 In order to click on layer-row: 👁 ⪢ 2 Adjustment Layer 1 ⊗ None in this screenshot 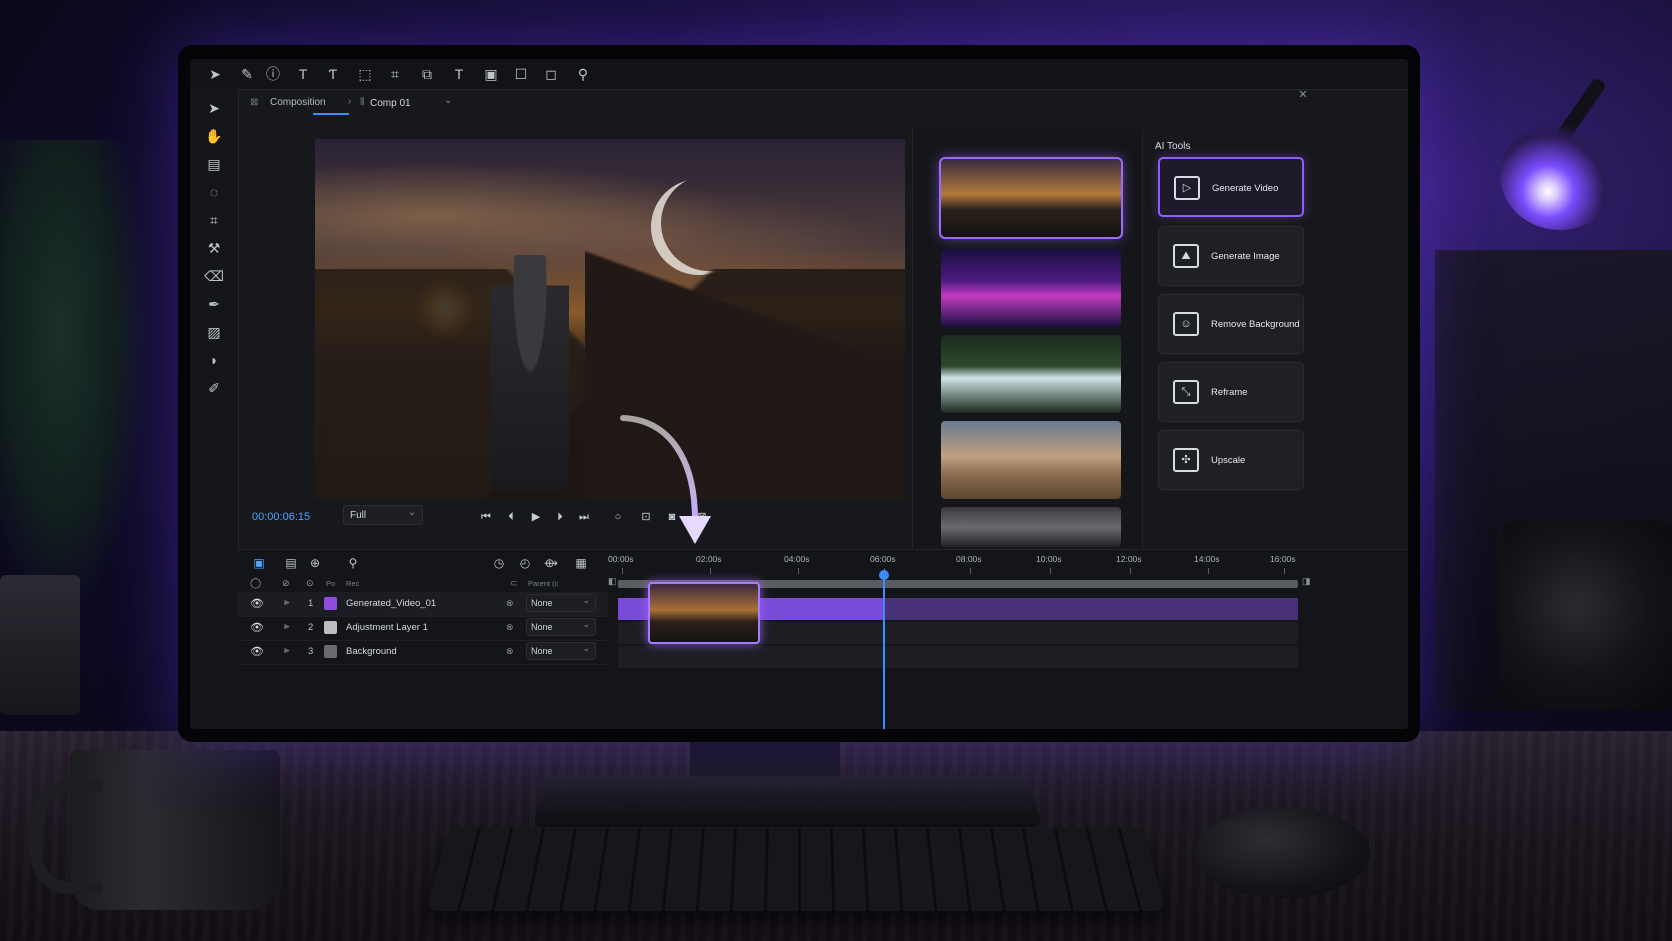, I will do `click(423, 628)`.